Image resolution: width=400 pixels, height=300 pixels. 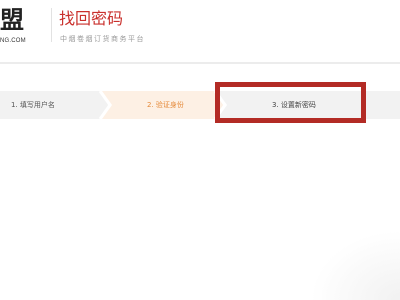 What do you see at coordinates (290, 102) in the screenshot?
I see `highlight-annotation-box` at bounding box center [290, 102].